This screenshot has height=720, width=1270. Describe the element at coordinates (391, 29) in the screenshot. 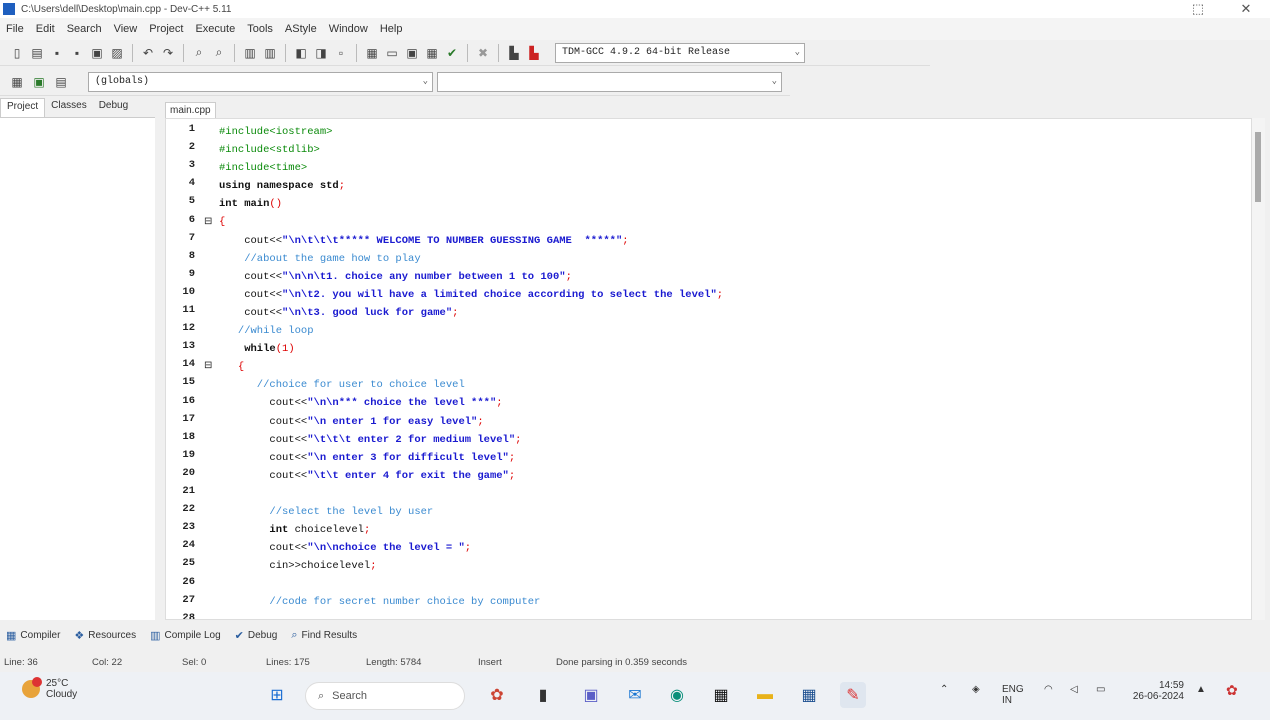

I see `menu-item-help: Help` at that location.